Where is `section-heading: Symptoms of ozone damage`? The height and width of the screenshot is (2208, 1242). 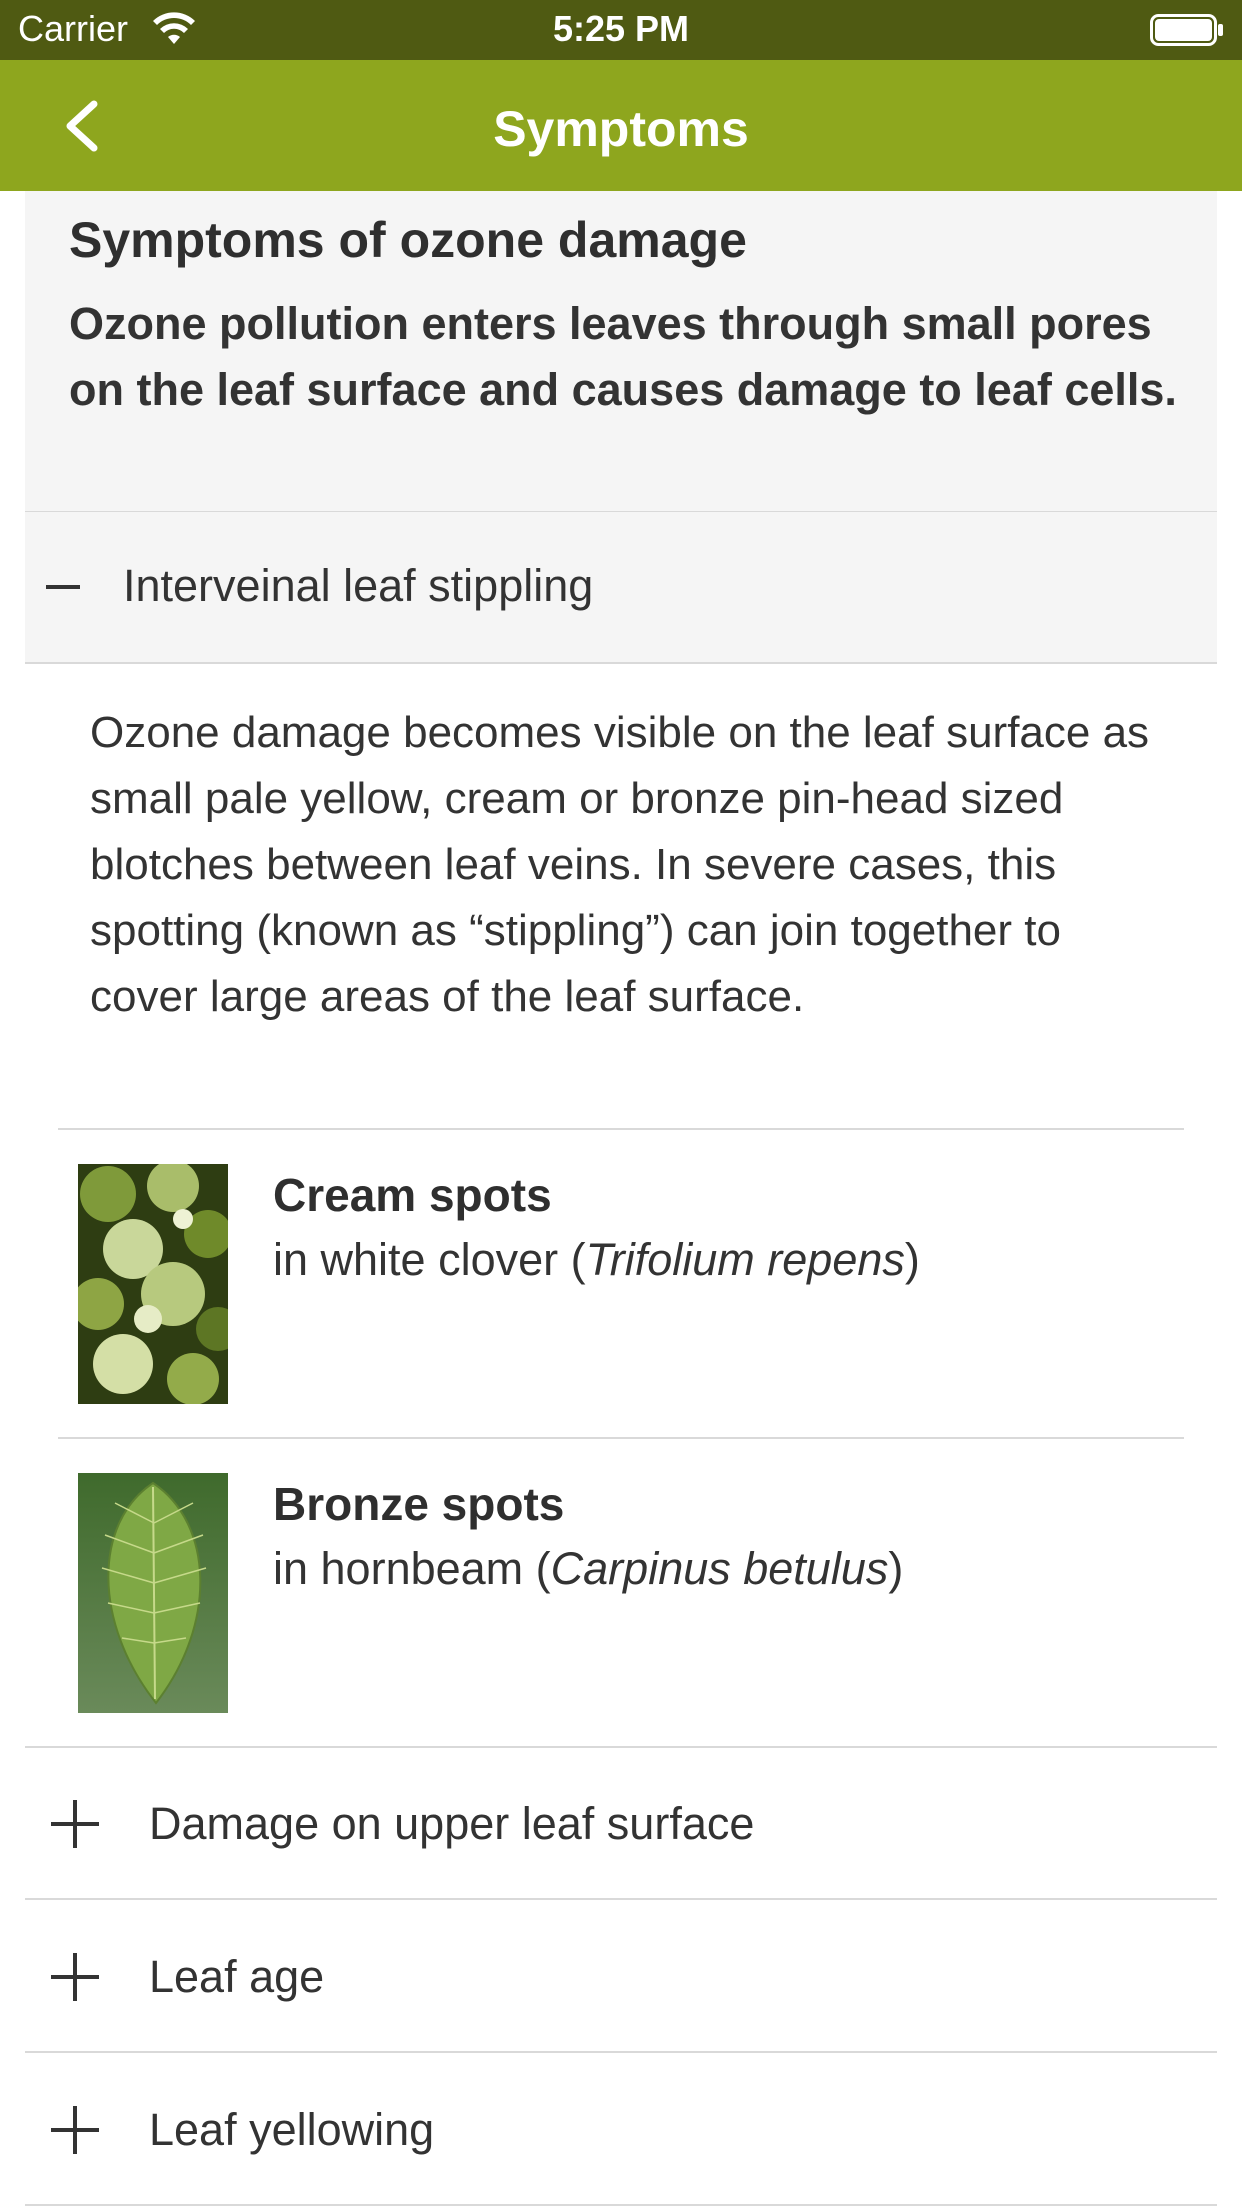
section-heading: Symptoms of ozone damage is located at coordinates (408, 240).